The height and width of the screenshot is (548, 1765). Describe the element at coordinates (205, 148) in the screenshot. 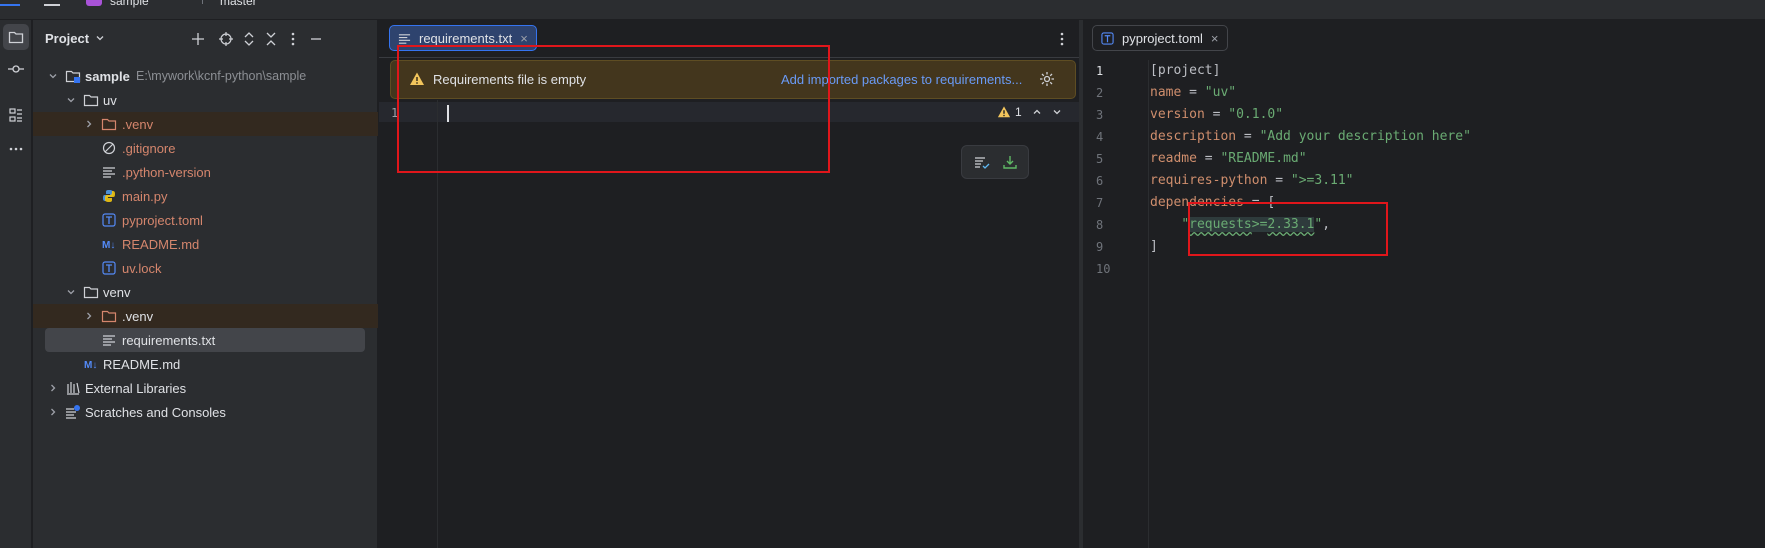

I see `tree-row-gitignore: .gitignore` at that location.